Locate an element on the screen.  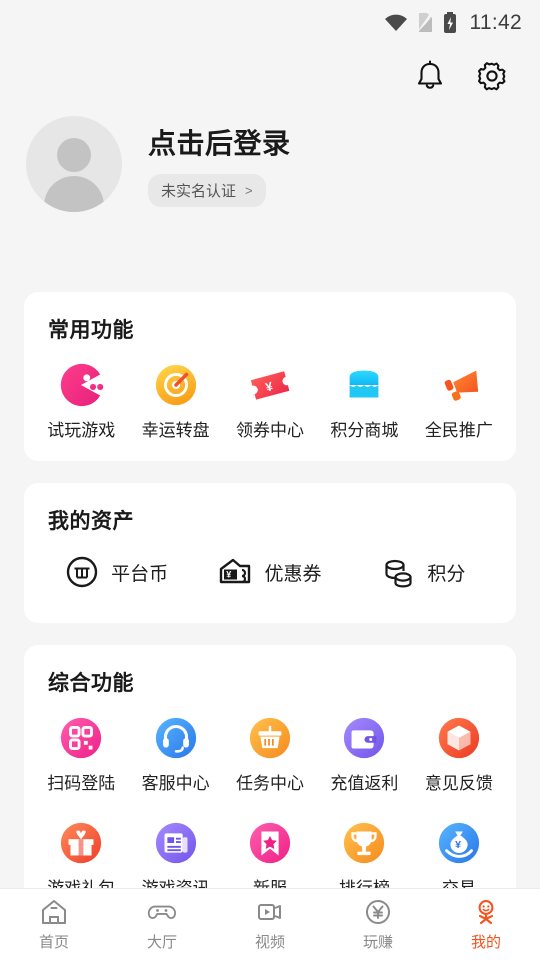
coupon-ticket-icon: ¥ is located at coordinates (270, 385).